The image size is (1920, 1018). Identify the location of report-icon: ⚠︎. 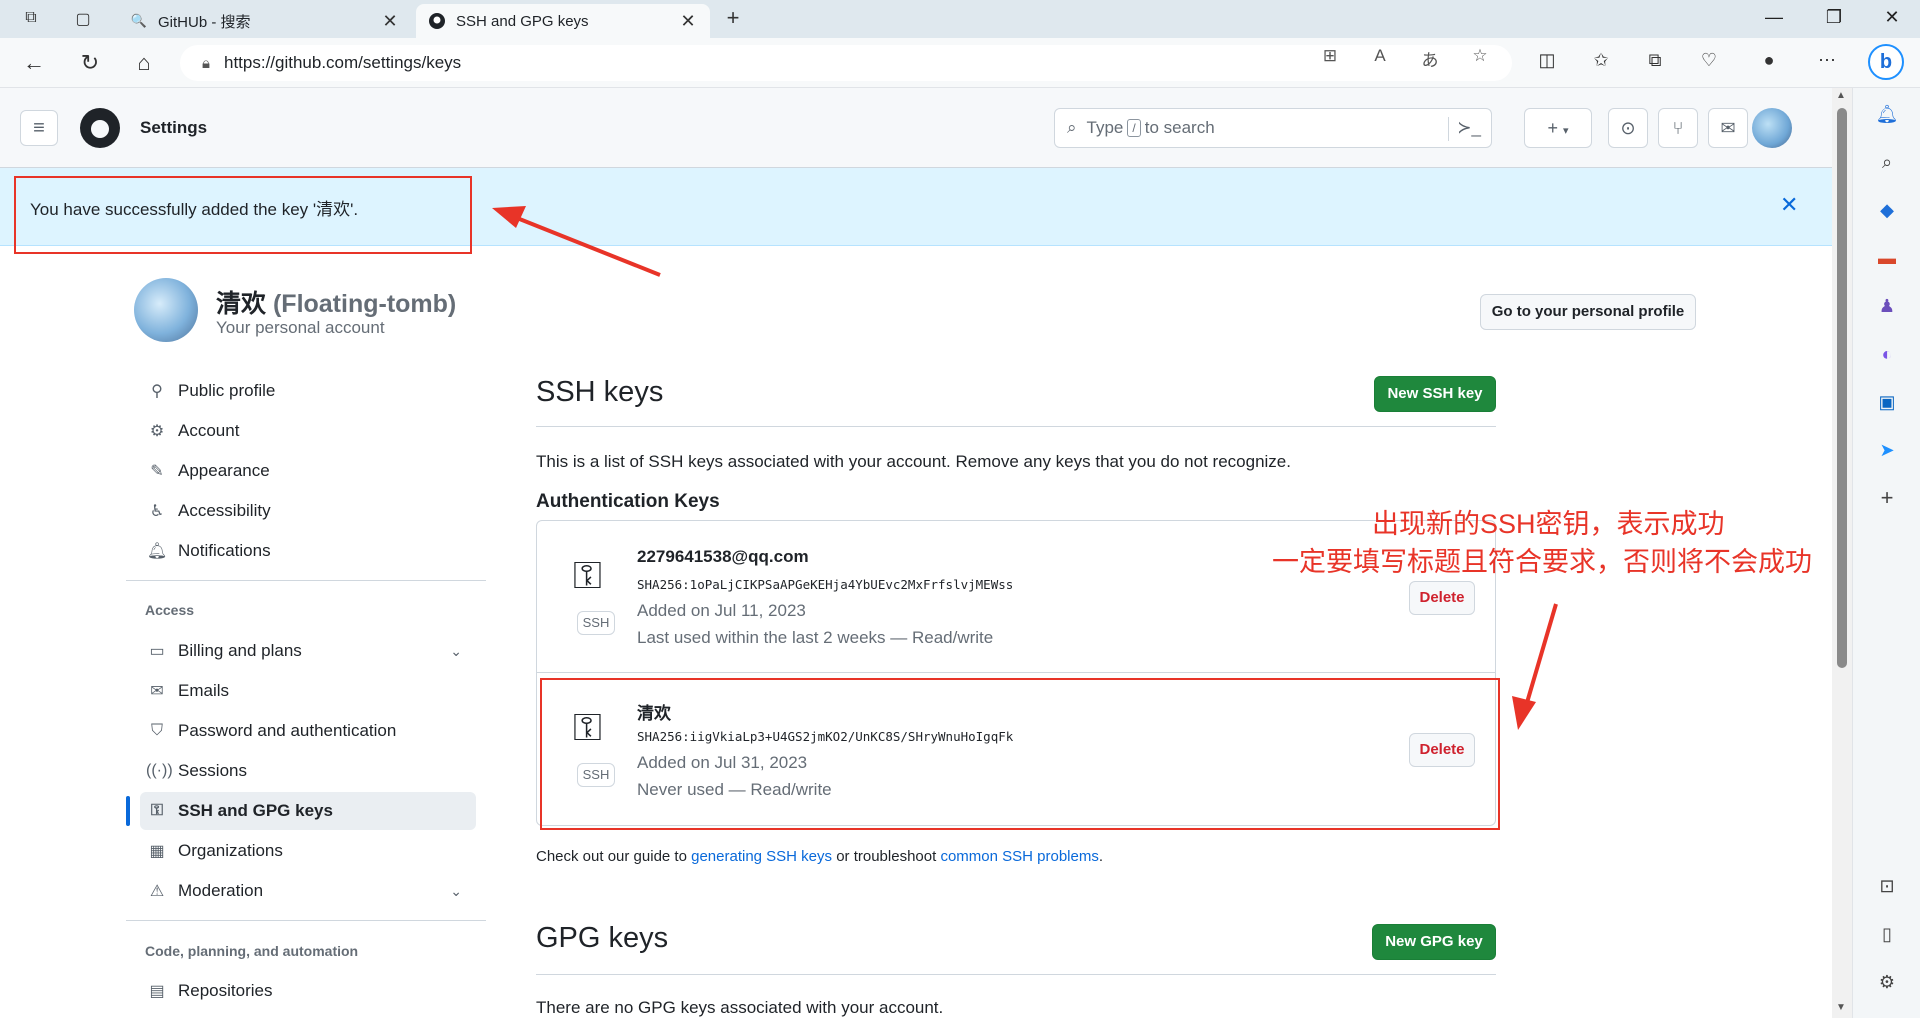
(157, 891).